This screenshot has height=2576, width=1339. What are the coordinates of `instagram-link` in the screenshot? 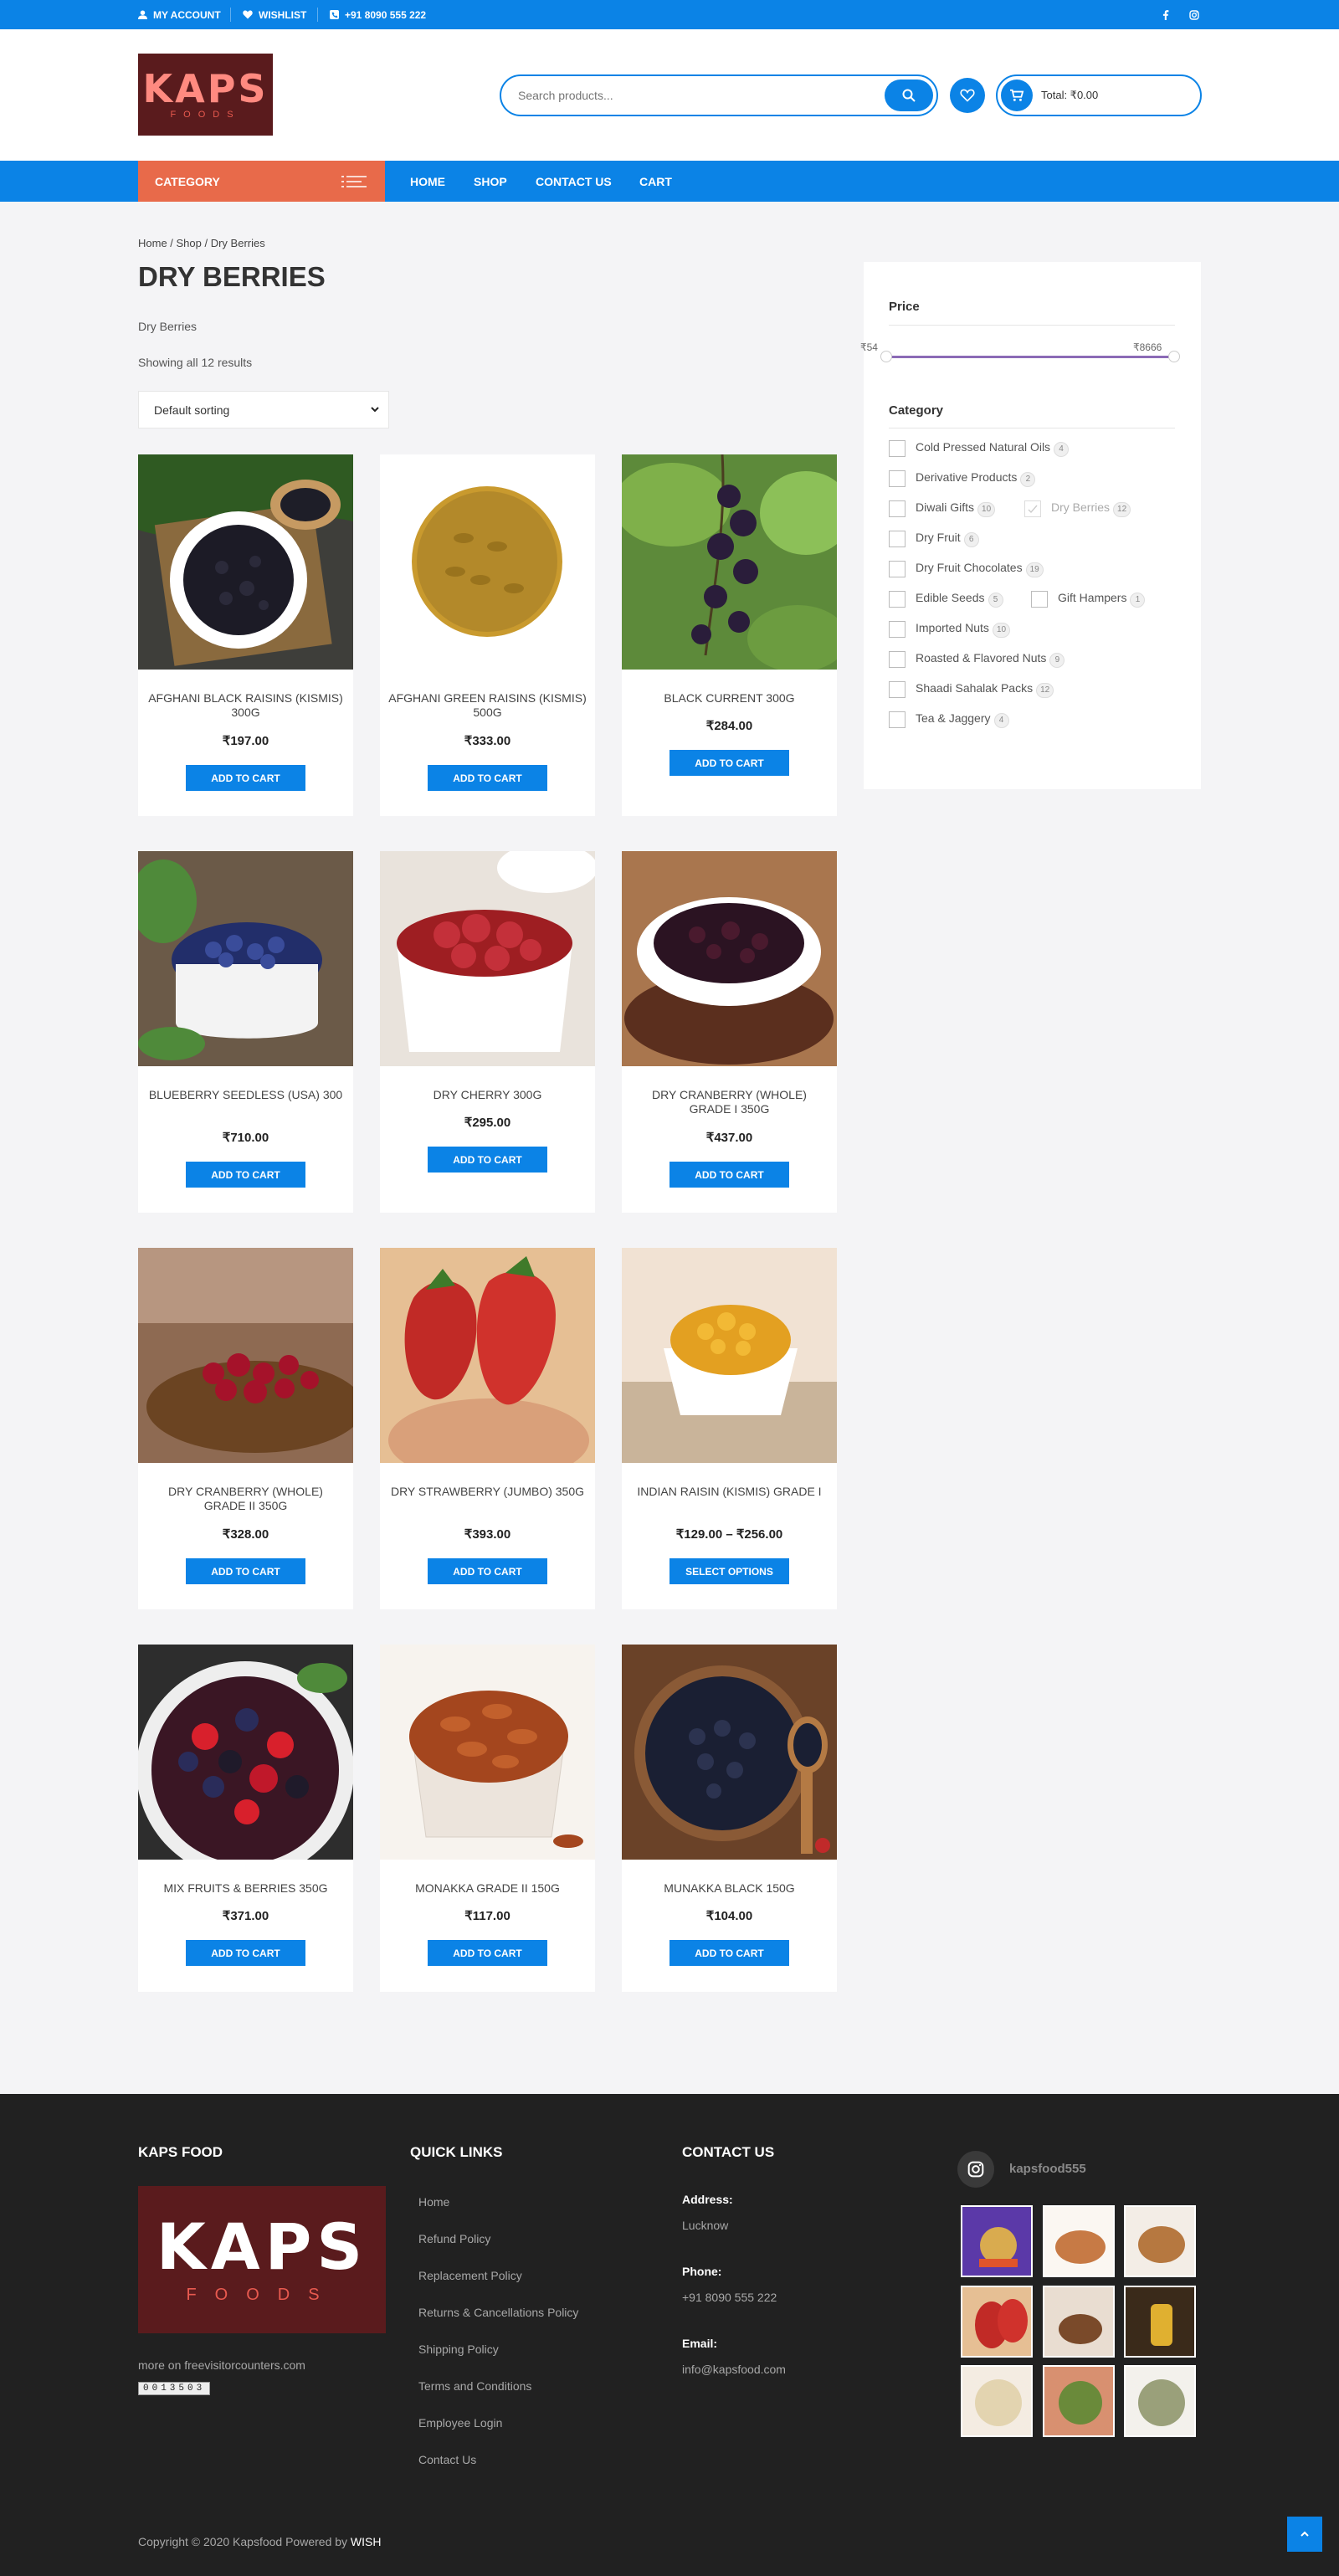 It's located at (1194, 14).